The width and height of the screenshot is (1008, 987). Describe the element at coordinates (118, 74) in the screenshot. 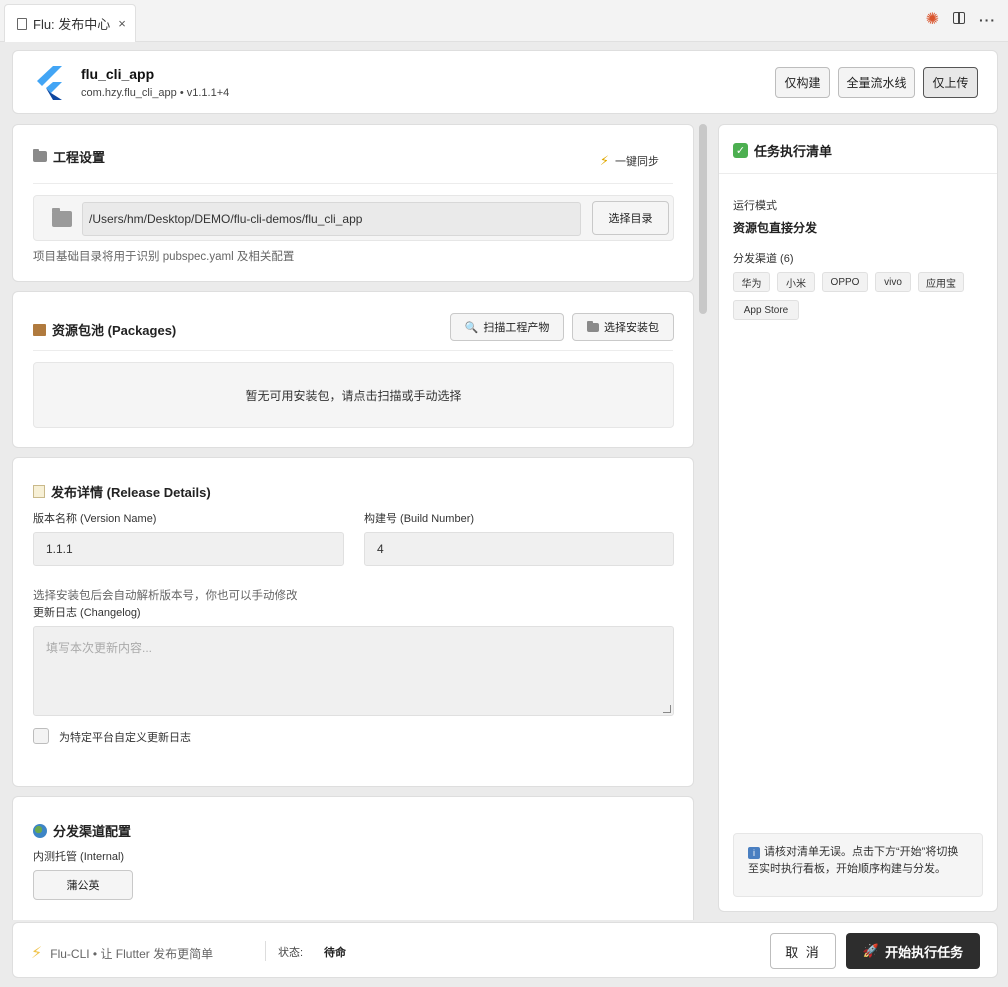

I see `app-name: flu_cli_app` at that location.